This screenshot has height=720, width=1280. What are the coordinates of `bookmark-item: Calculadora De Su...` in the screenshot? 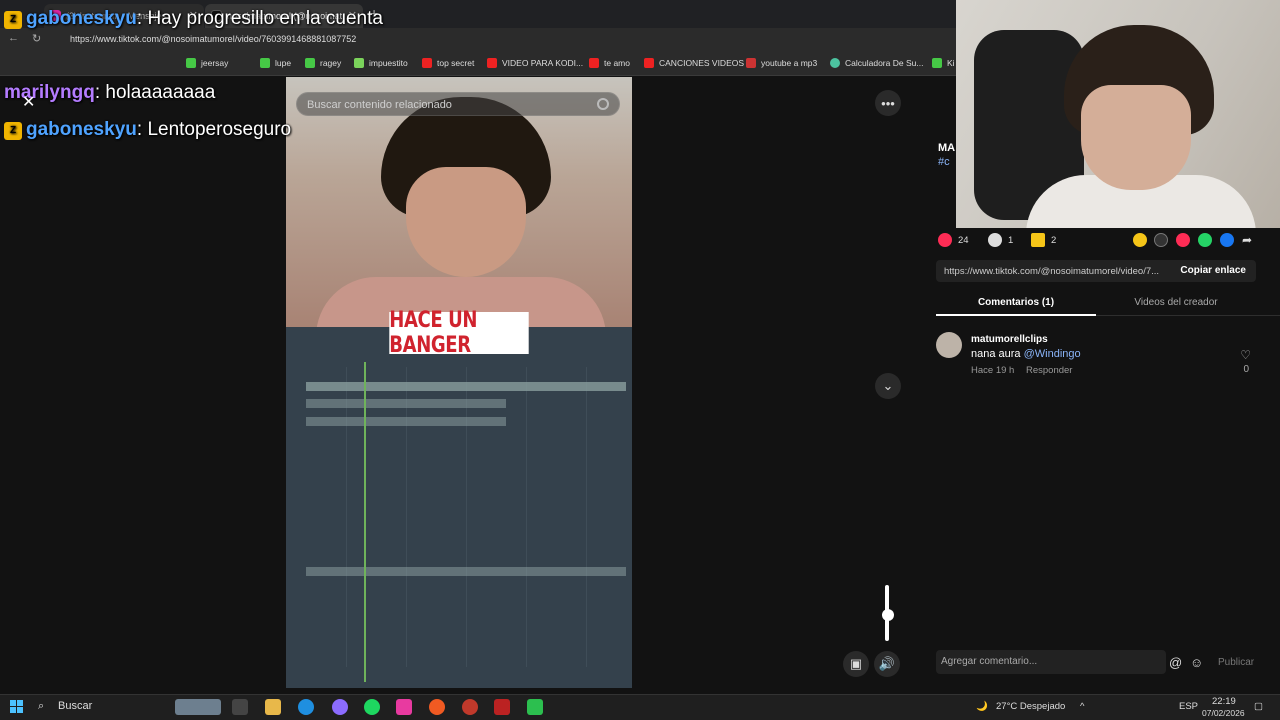 It's located at (876, 63).